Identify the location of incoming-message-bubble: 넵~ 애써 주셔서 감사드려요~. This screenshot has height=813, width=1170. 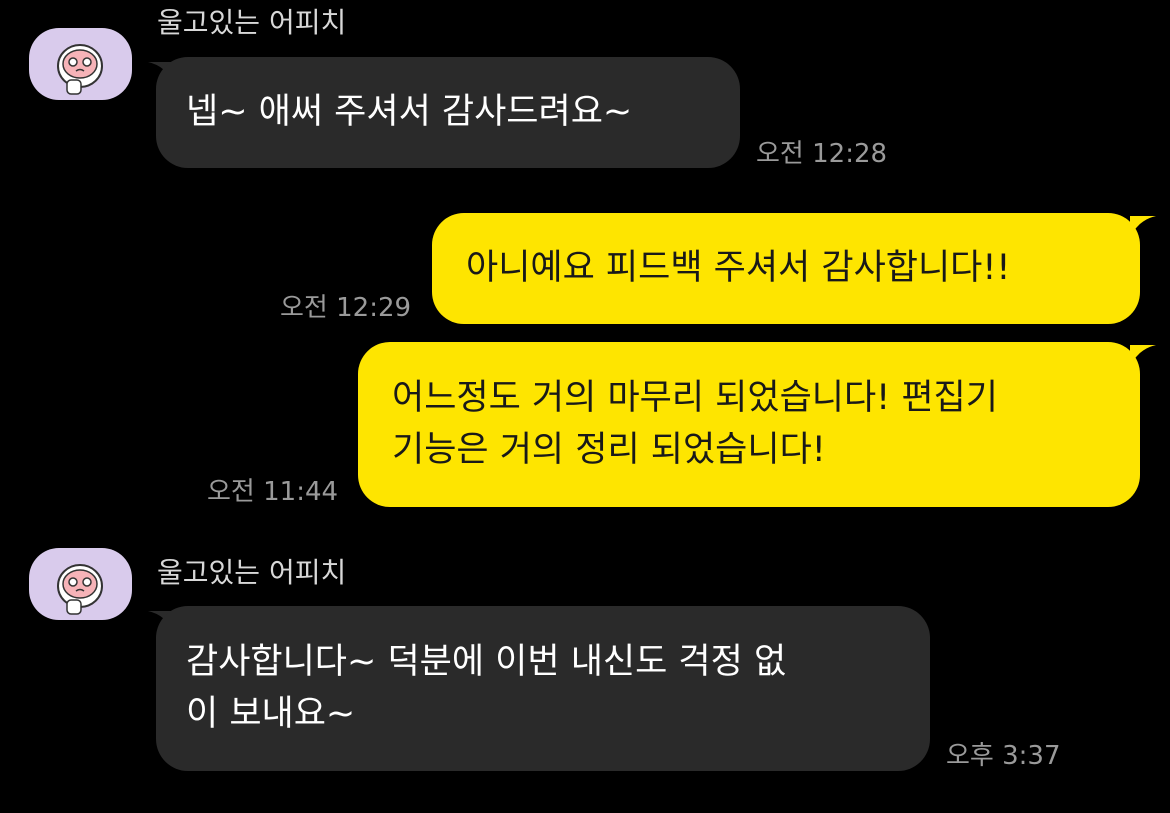
(448, 112).